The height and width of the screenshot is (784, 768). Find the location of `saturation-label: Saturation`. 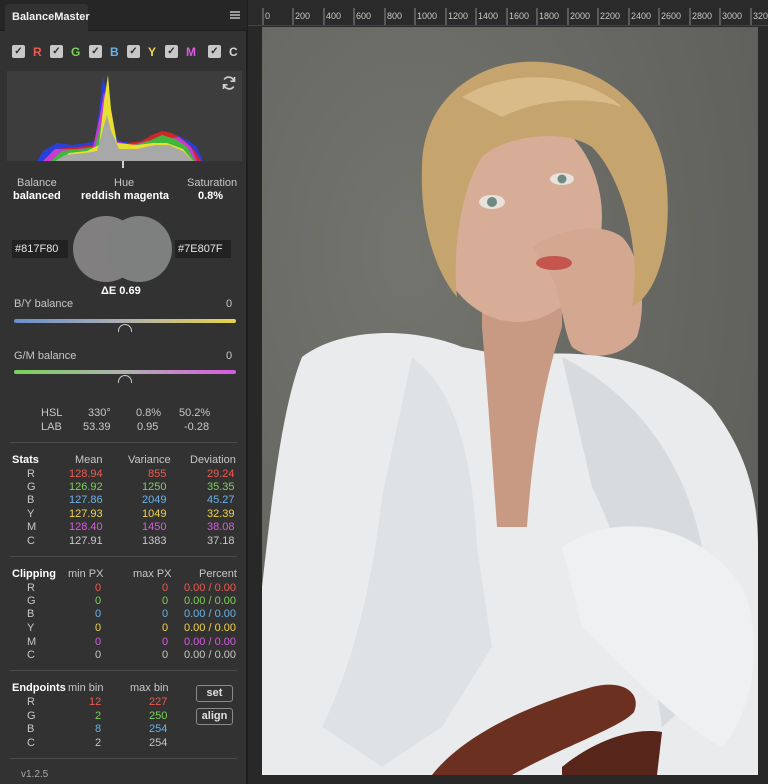

saturation-label: Saturation is located at coordinates (212, 183).